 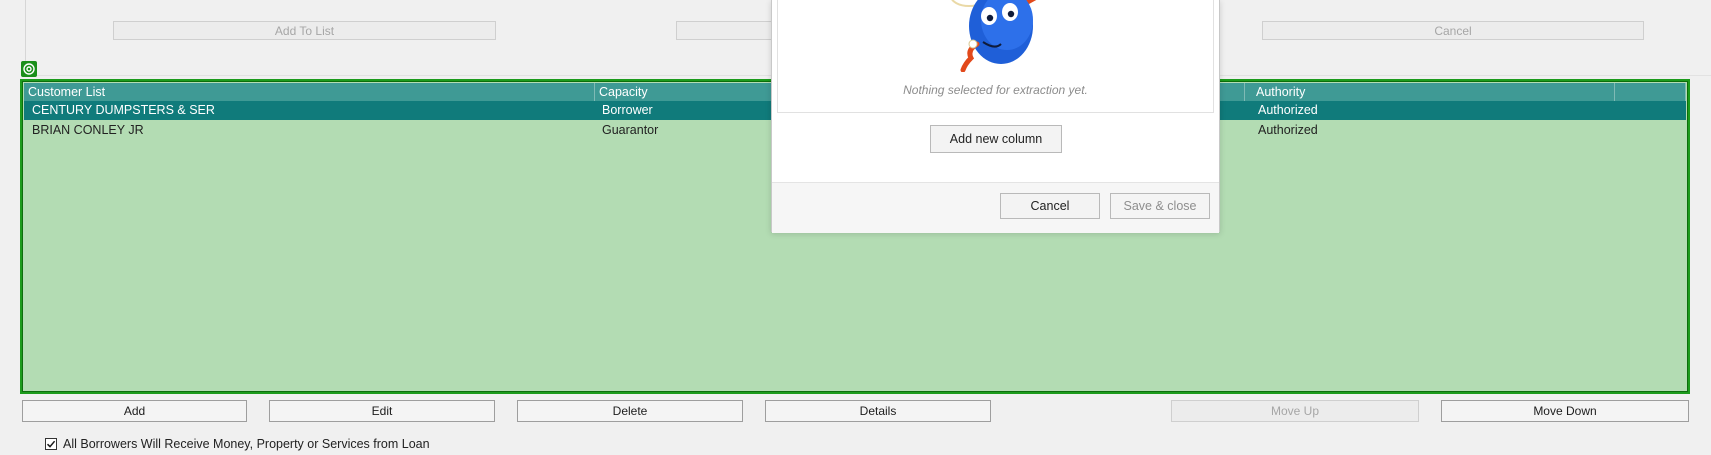 I want to click on partial-hidden-button, so click(x=726, y=30).